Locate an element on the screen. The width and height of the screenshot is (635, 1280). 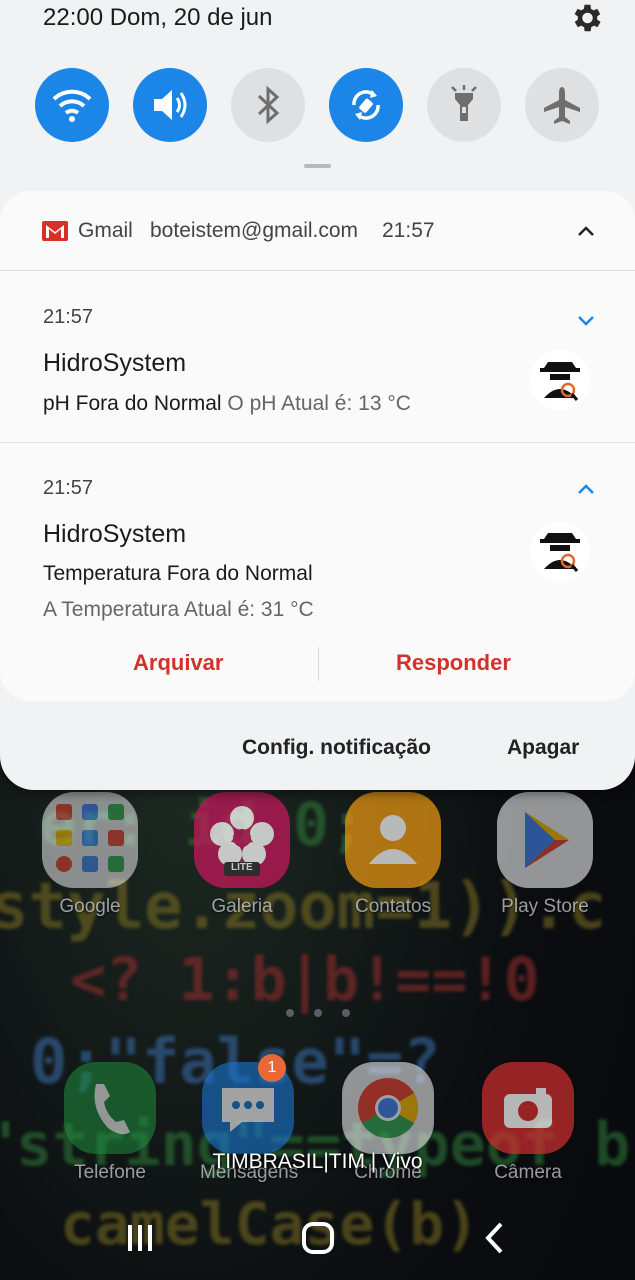
bluetooth-icon is located at coordinates (268, 105).